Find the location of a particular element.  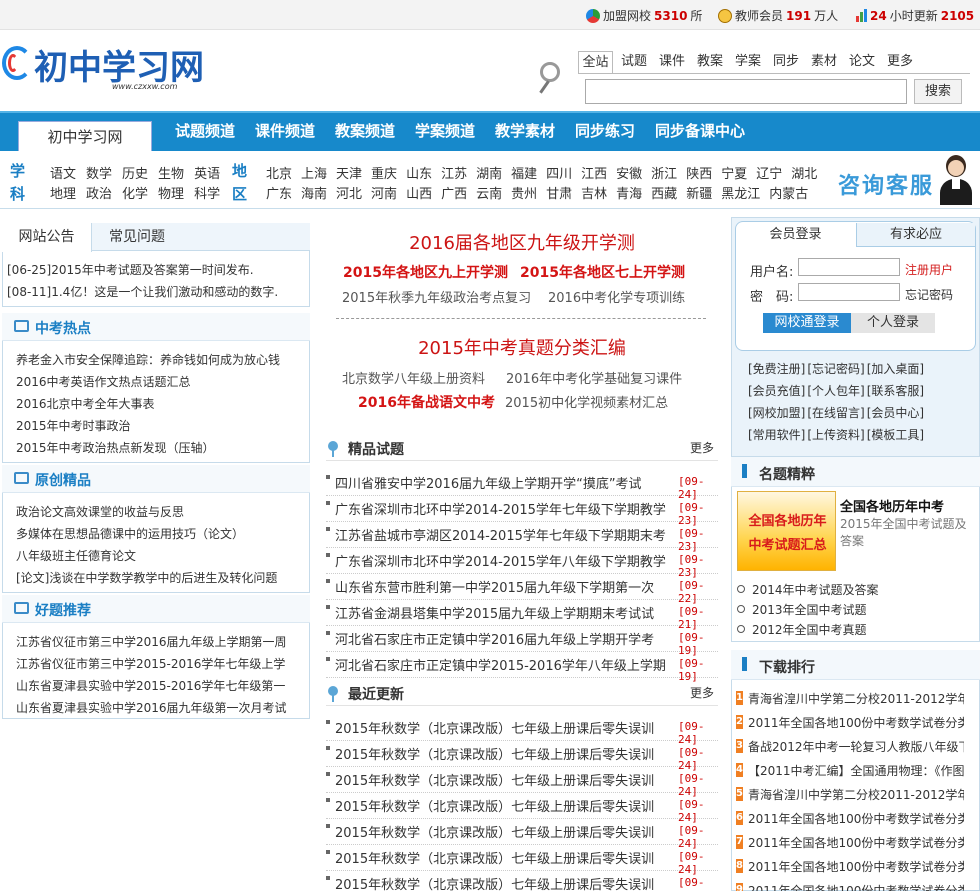

nav-courseware-channel: 课件频道 is located at coordinates (285, 130).